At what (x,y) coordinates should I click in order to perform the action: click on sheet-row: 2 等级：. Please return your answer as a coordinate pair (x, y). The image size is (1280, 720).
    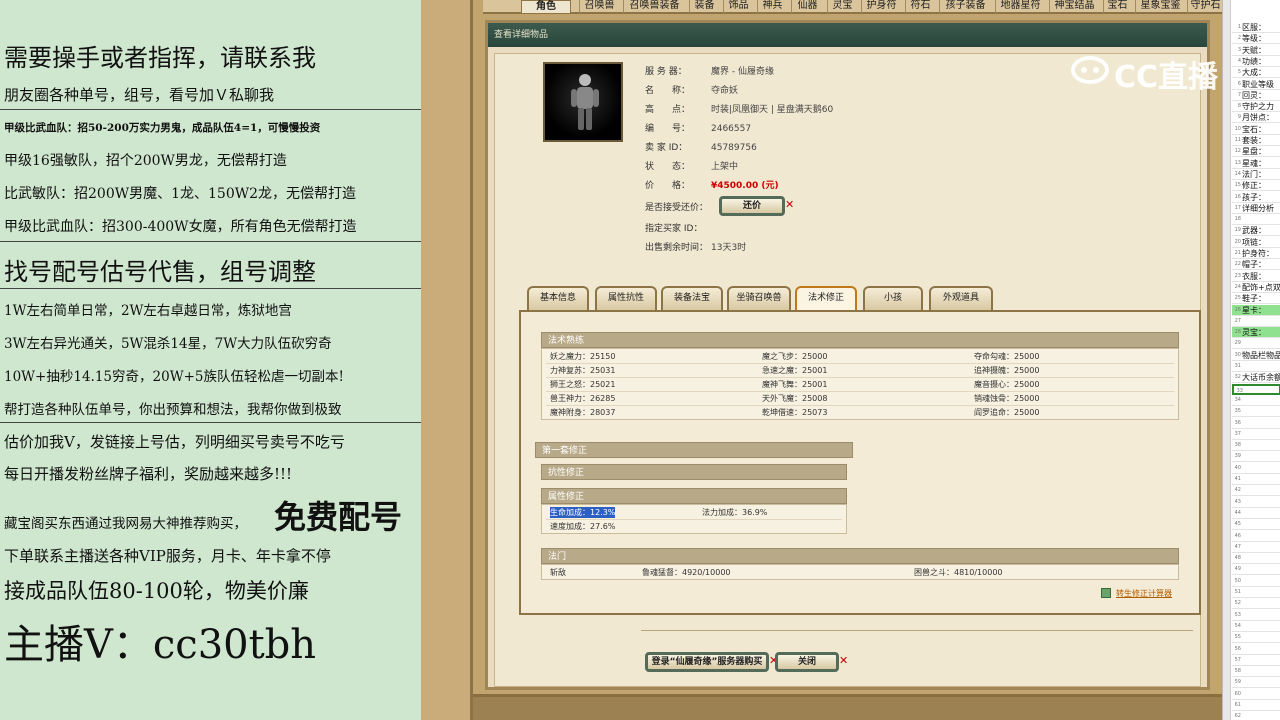
    Looking at the image, I should click on (1256, 39).